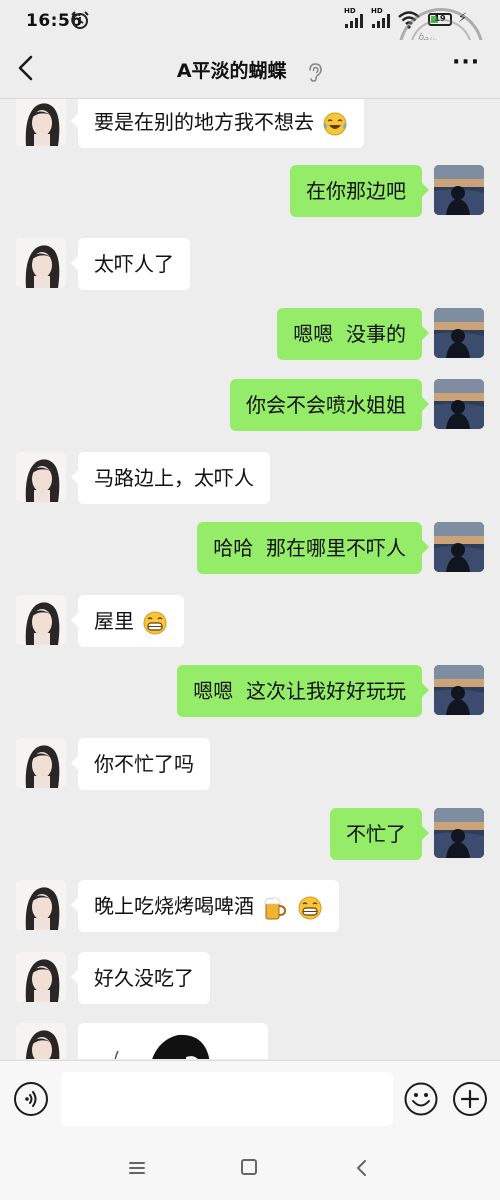  What do you see at coordinates (309, 548) in the screenshot?
I see `message-text: 哈哈 那在哪里不吓人` at bounding box center [309, 548].